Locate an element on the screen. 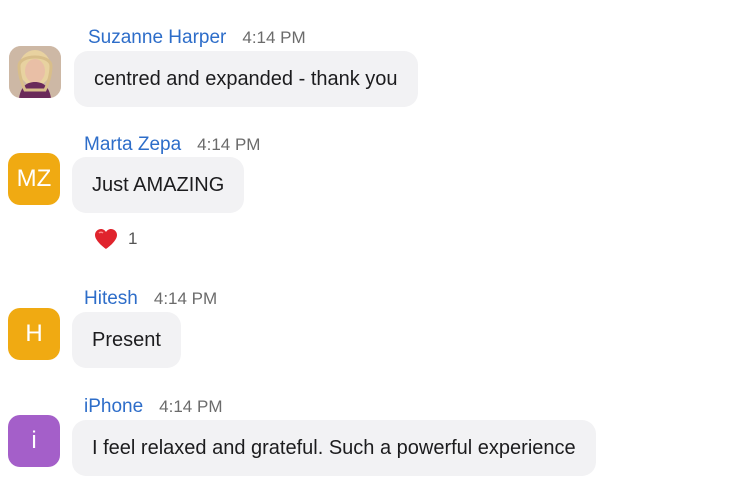  reaction-count: 1 is located at coordinates (133, 238).